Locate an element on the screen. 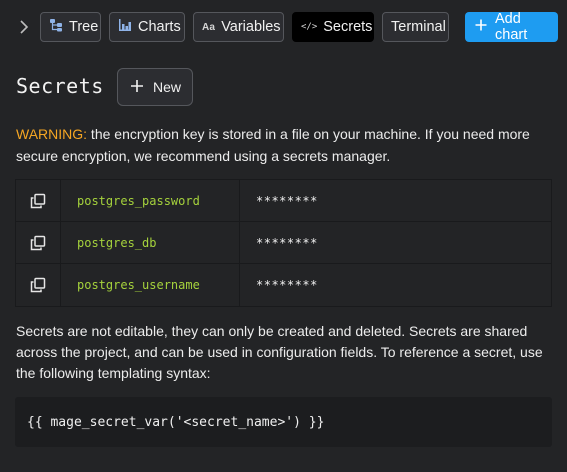  tab-charts-label: Charts is located at coordinates (159, 27).